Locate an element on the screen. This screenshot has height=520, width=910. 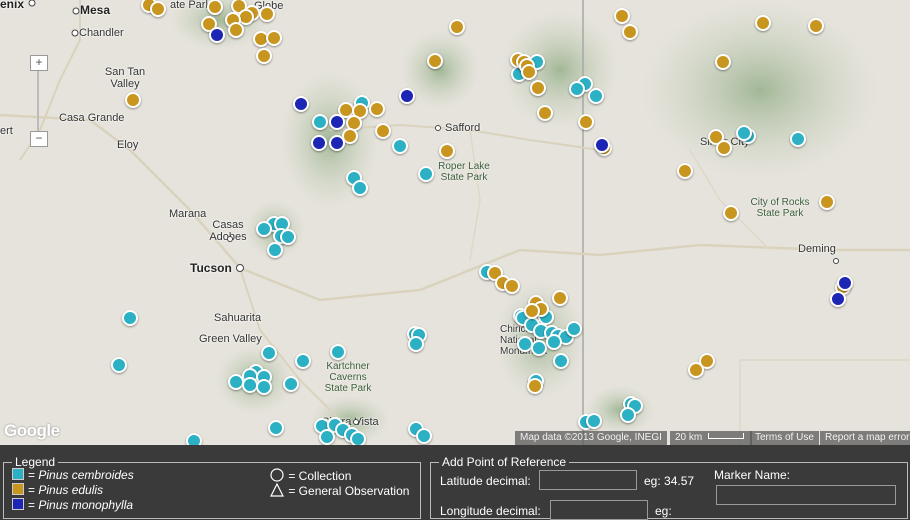
city-label: Eloy is located at coordinates (128, 145).